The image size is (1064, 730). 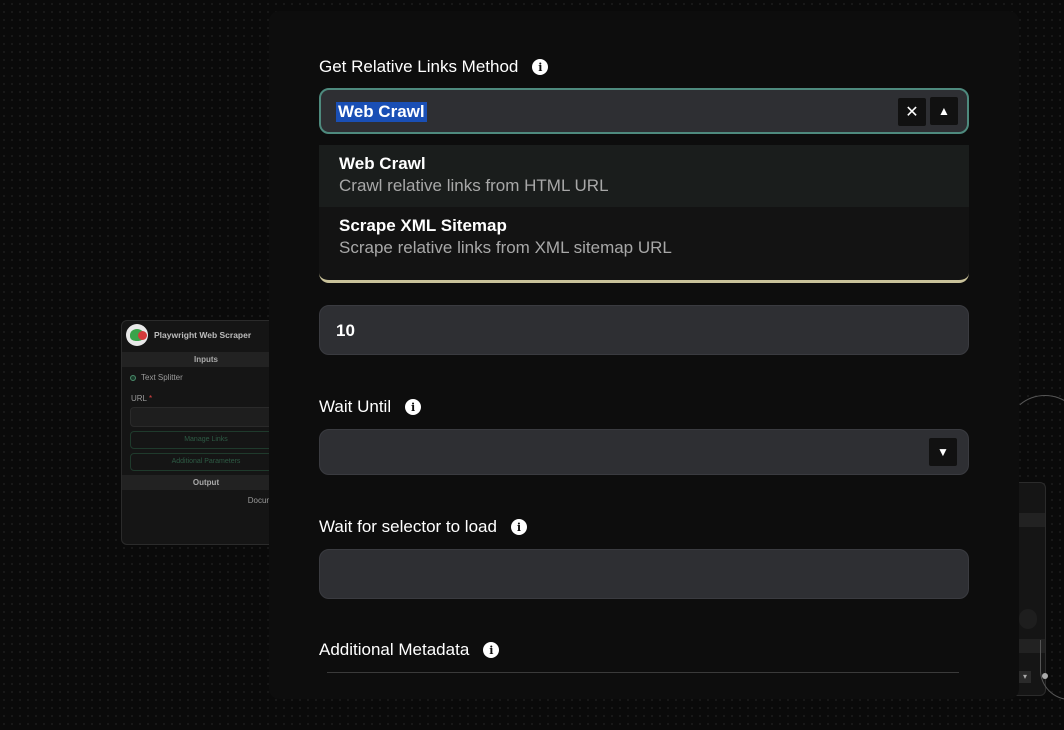 What do you see at coordinates (382, 163) in the screenshot?
I see `option-title: Web Crawl` at bounding box center [382, 163].